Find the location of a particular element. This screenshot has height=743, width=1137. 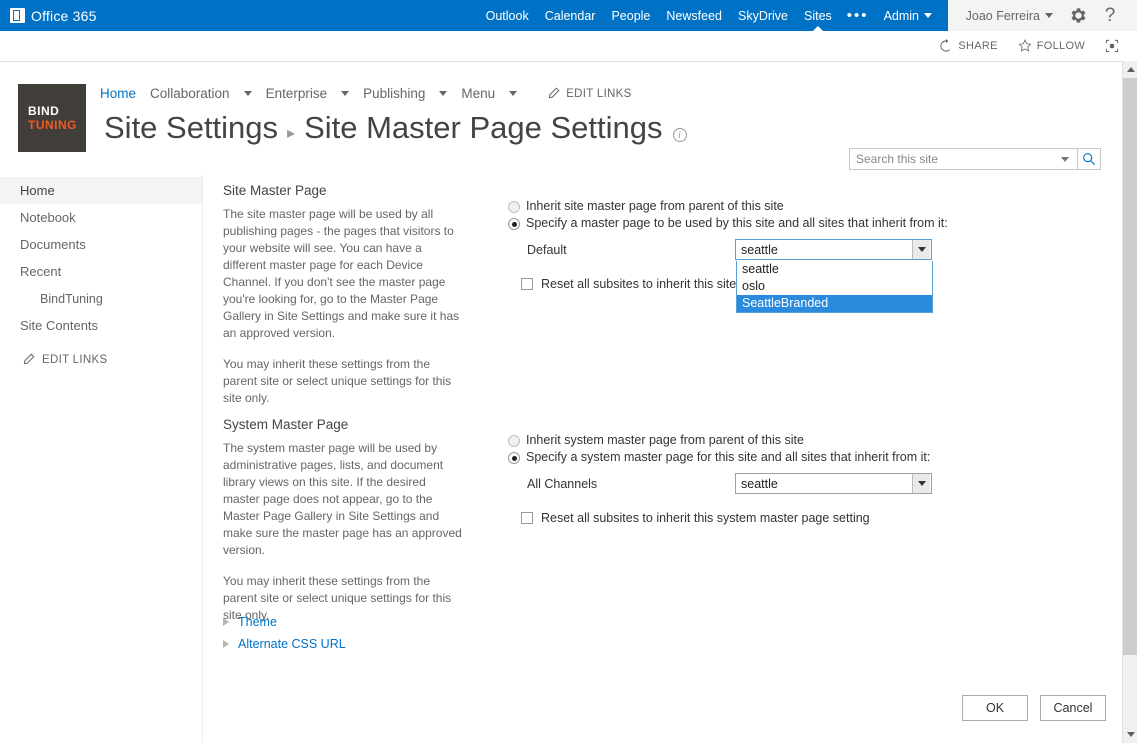

topnav-item-enterprise: Enterprise is located at coordinates (308, 93).